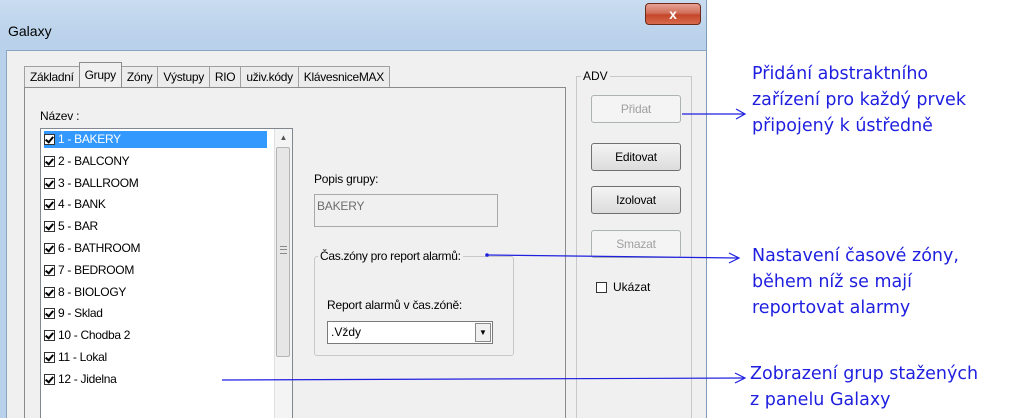  I want to click on arrow-time-zone, so click(612, 256).